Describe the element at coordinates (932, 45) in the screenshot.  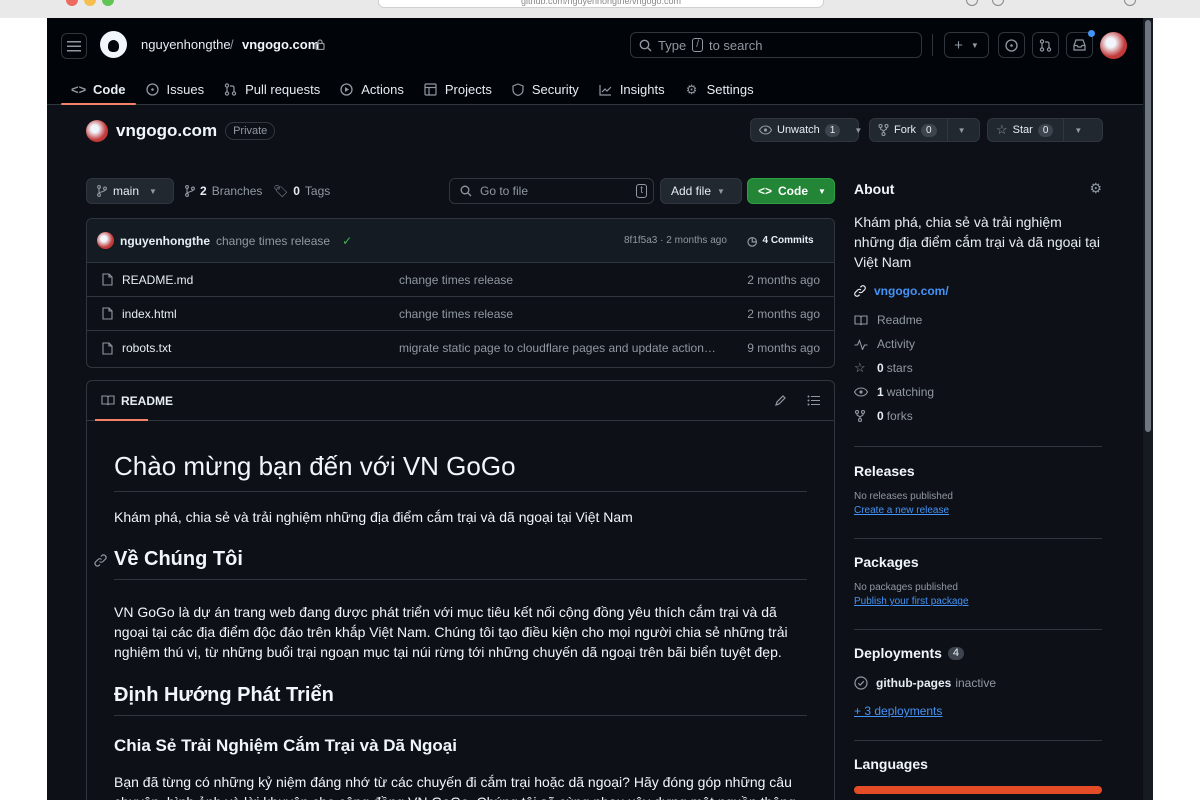
I see `header-divider` at that location.